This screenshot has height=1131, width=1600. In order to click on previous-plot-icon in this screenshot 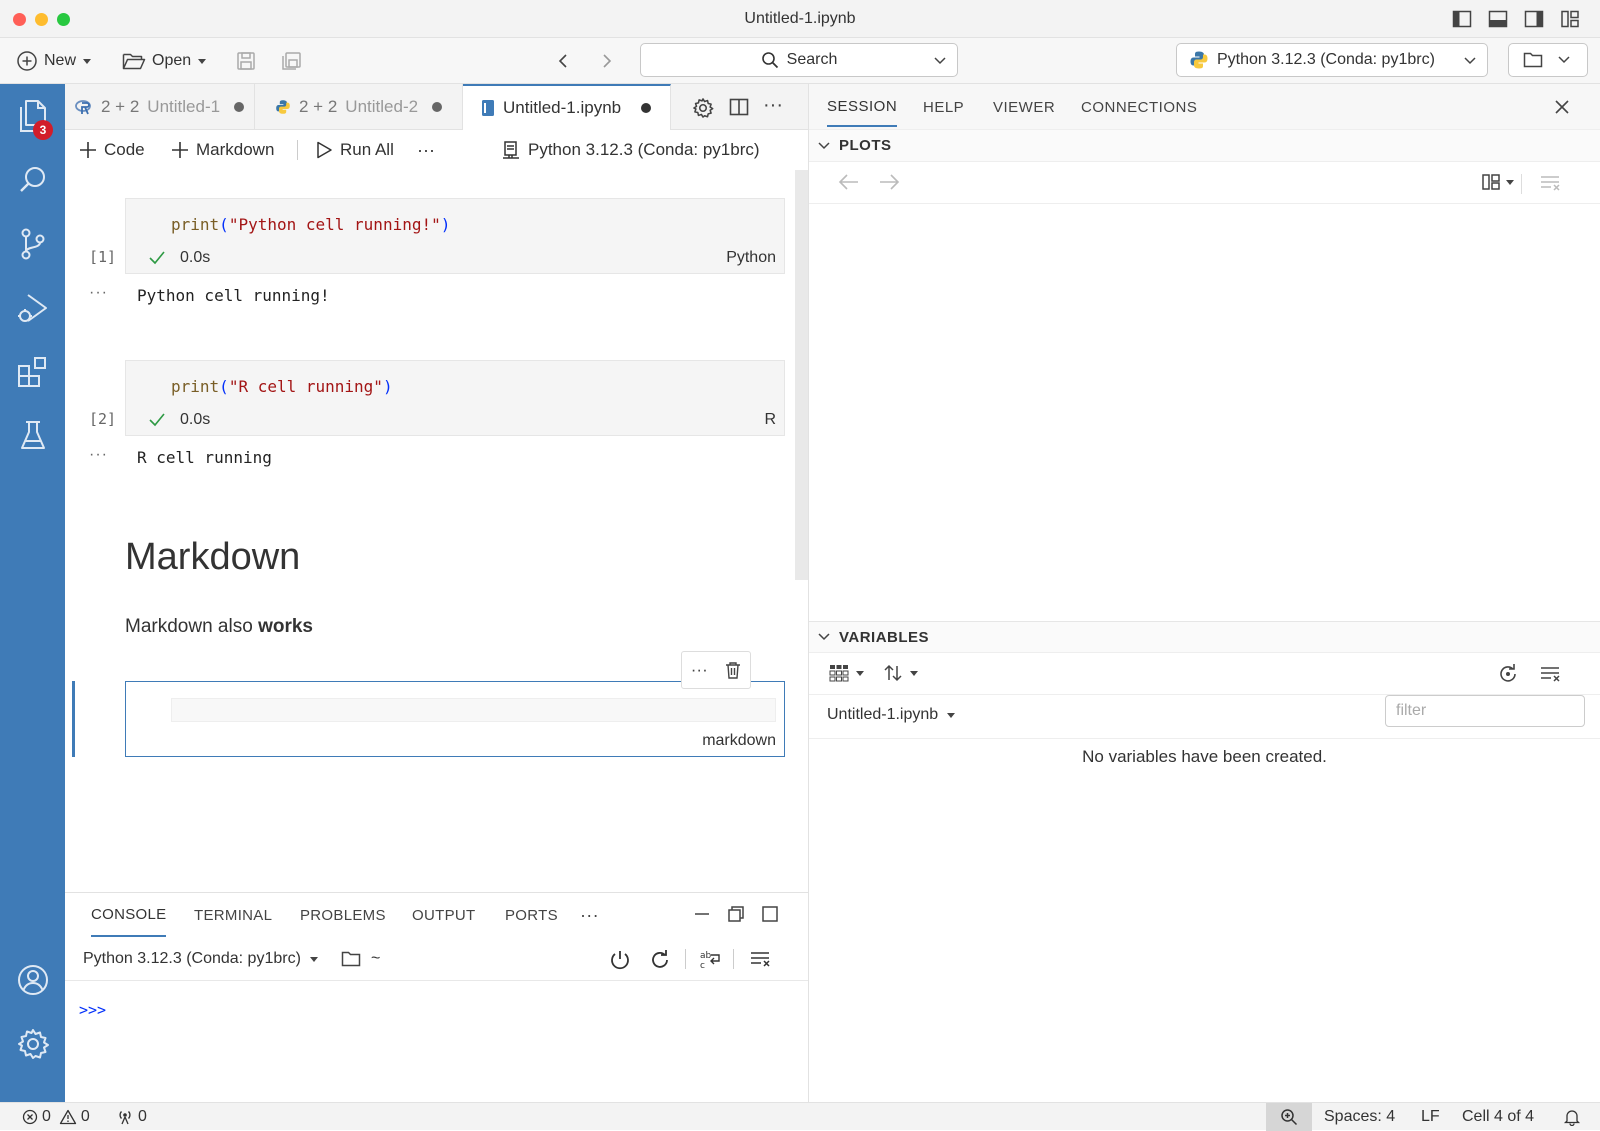, I will do `click(849, 182)`.